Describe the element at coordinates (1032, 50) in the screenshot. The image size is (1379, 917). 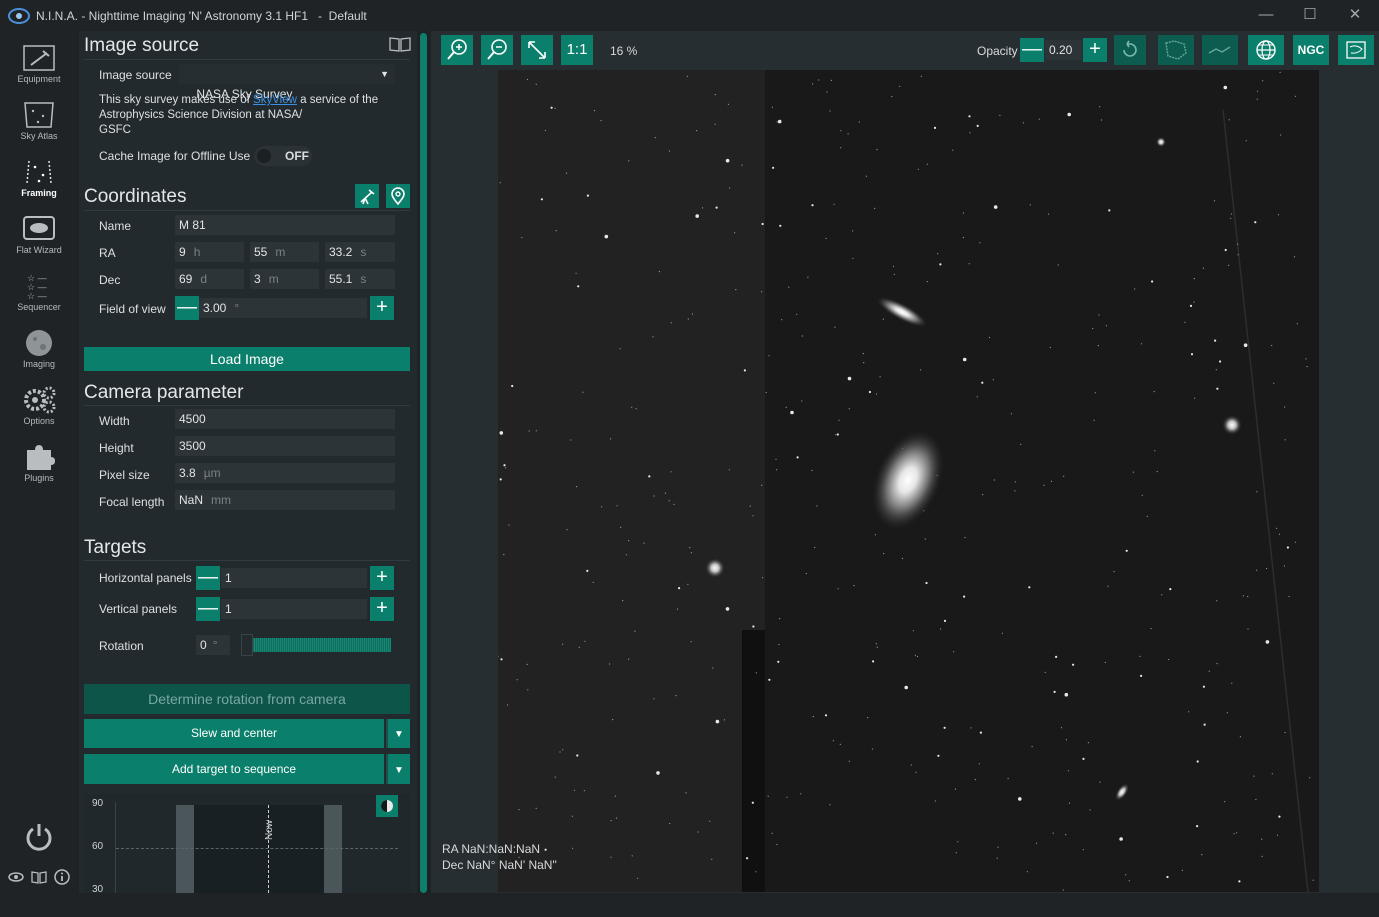
I see `opacity-decrease-button: —` at that location.